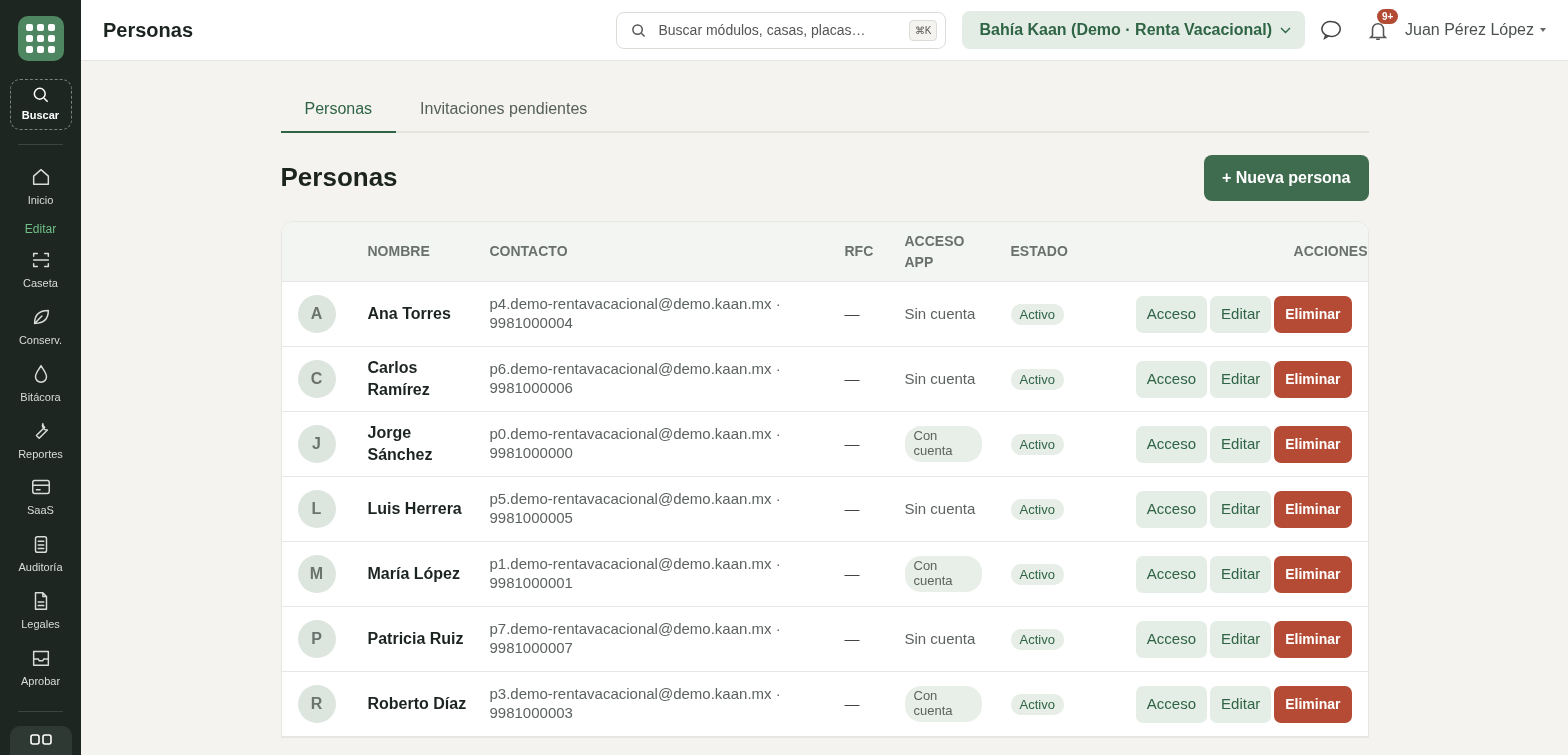 This screenshot has width=1568, height=755. Describe the element at coordinates (1543, 30) in the screenshot. I see `caret-icon` at that location.